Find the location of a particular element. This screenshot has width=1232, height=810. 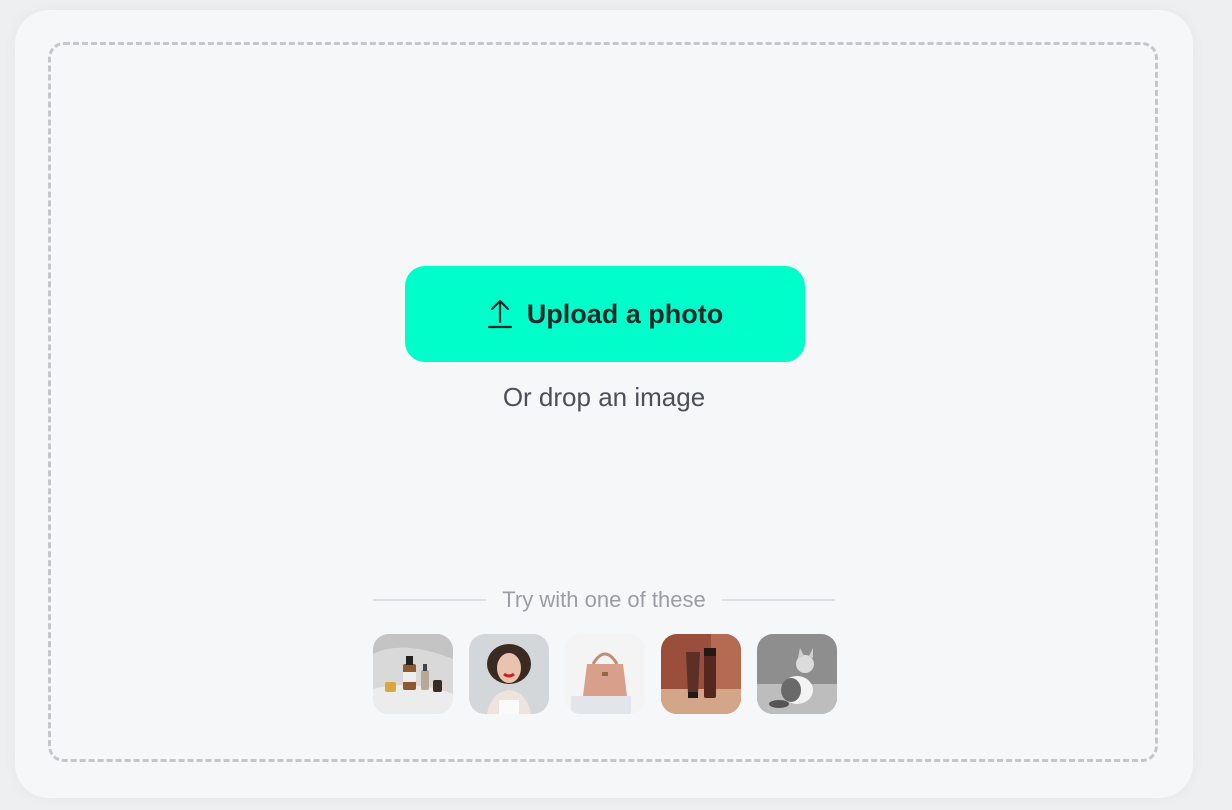

sample-kitten is located at coordinates (797, 674).